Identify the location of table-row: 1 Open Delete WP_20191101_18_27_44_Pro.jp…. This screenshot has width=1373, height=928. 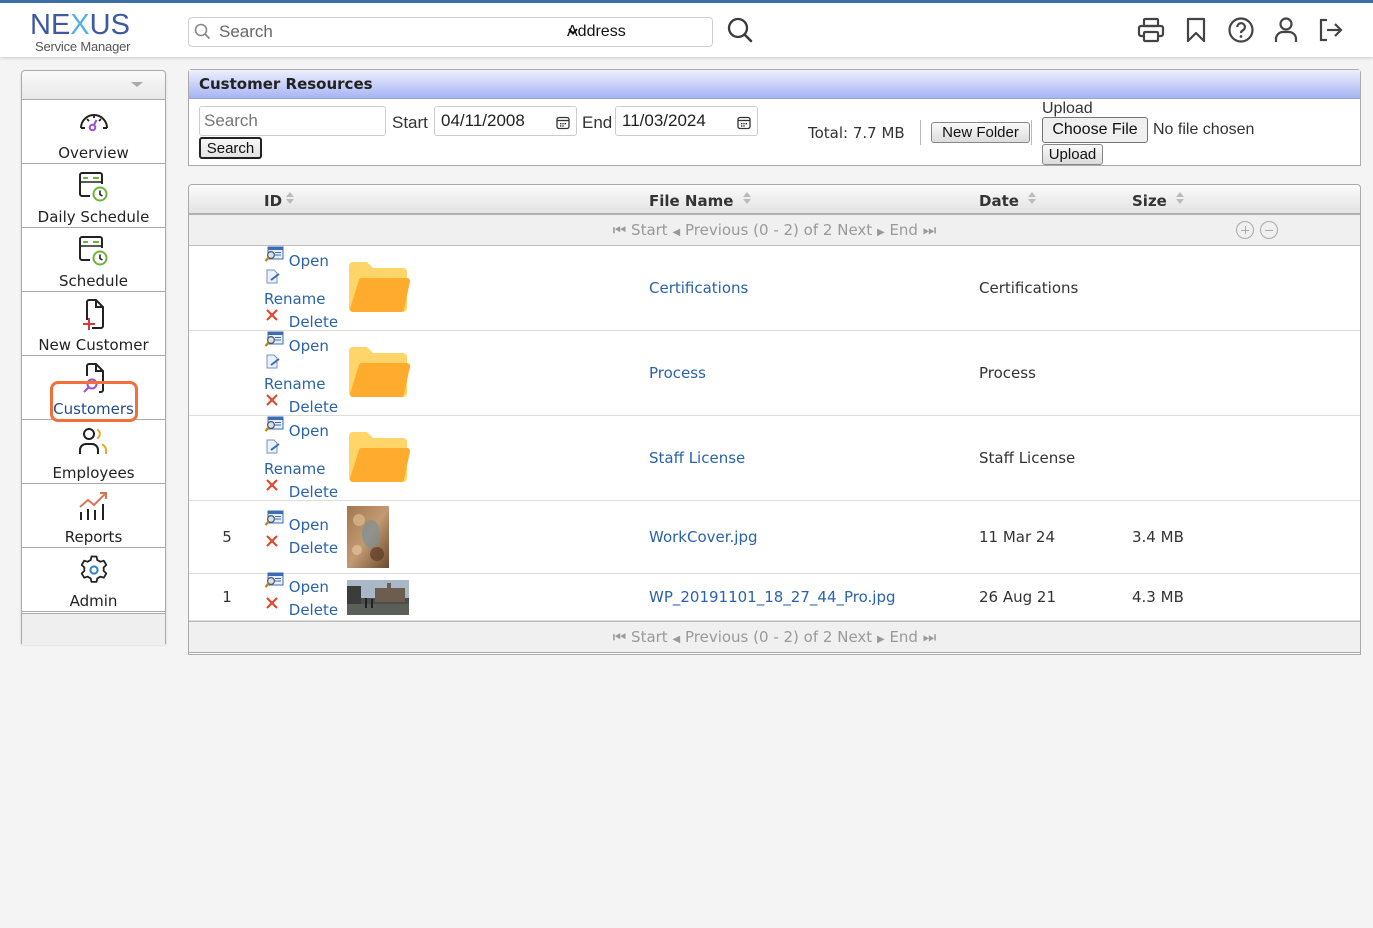
(774, 597).